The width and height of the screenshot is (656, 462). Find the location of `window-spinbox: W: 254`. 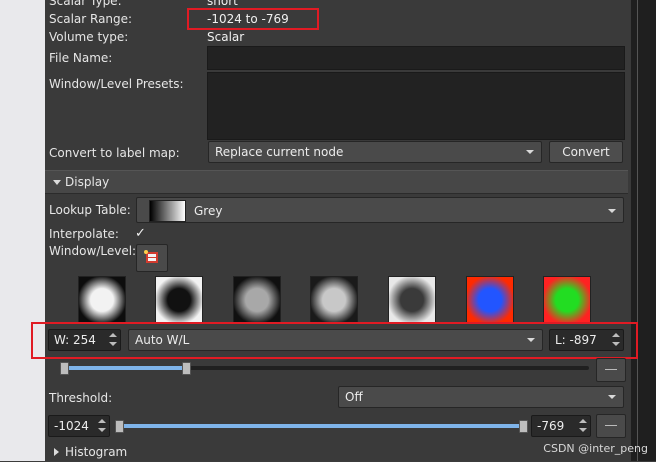

window-spinbox: W: 254 is located at coordinates (84, 340).